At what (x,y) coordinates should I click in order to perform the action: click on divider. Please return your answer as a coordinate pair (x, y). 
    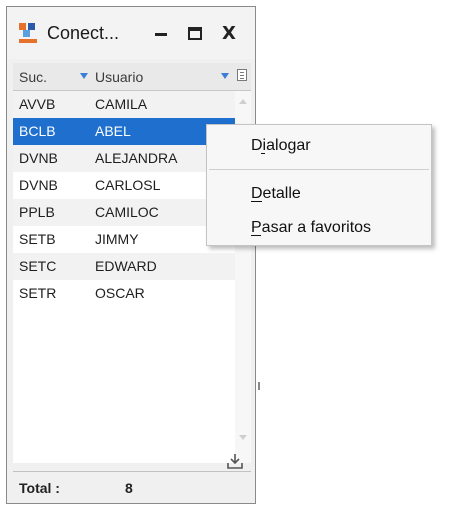
    Looking at the image, I should click on (259, 386).